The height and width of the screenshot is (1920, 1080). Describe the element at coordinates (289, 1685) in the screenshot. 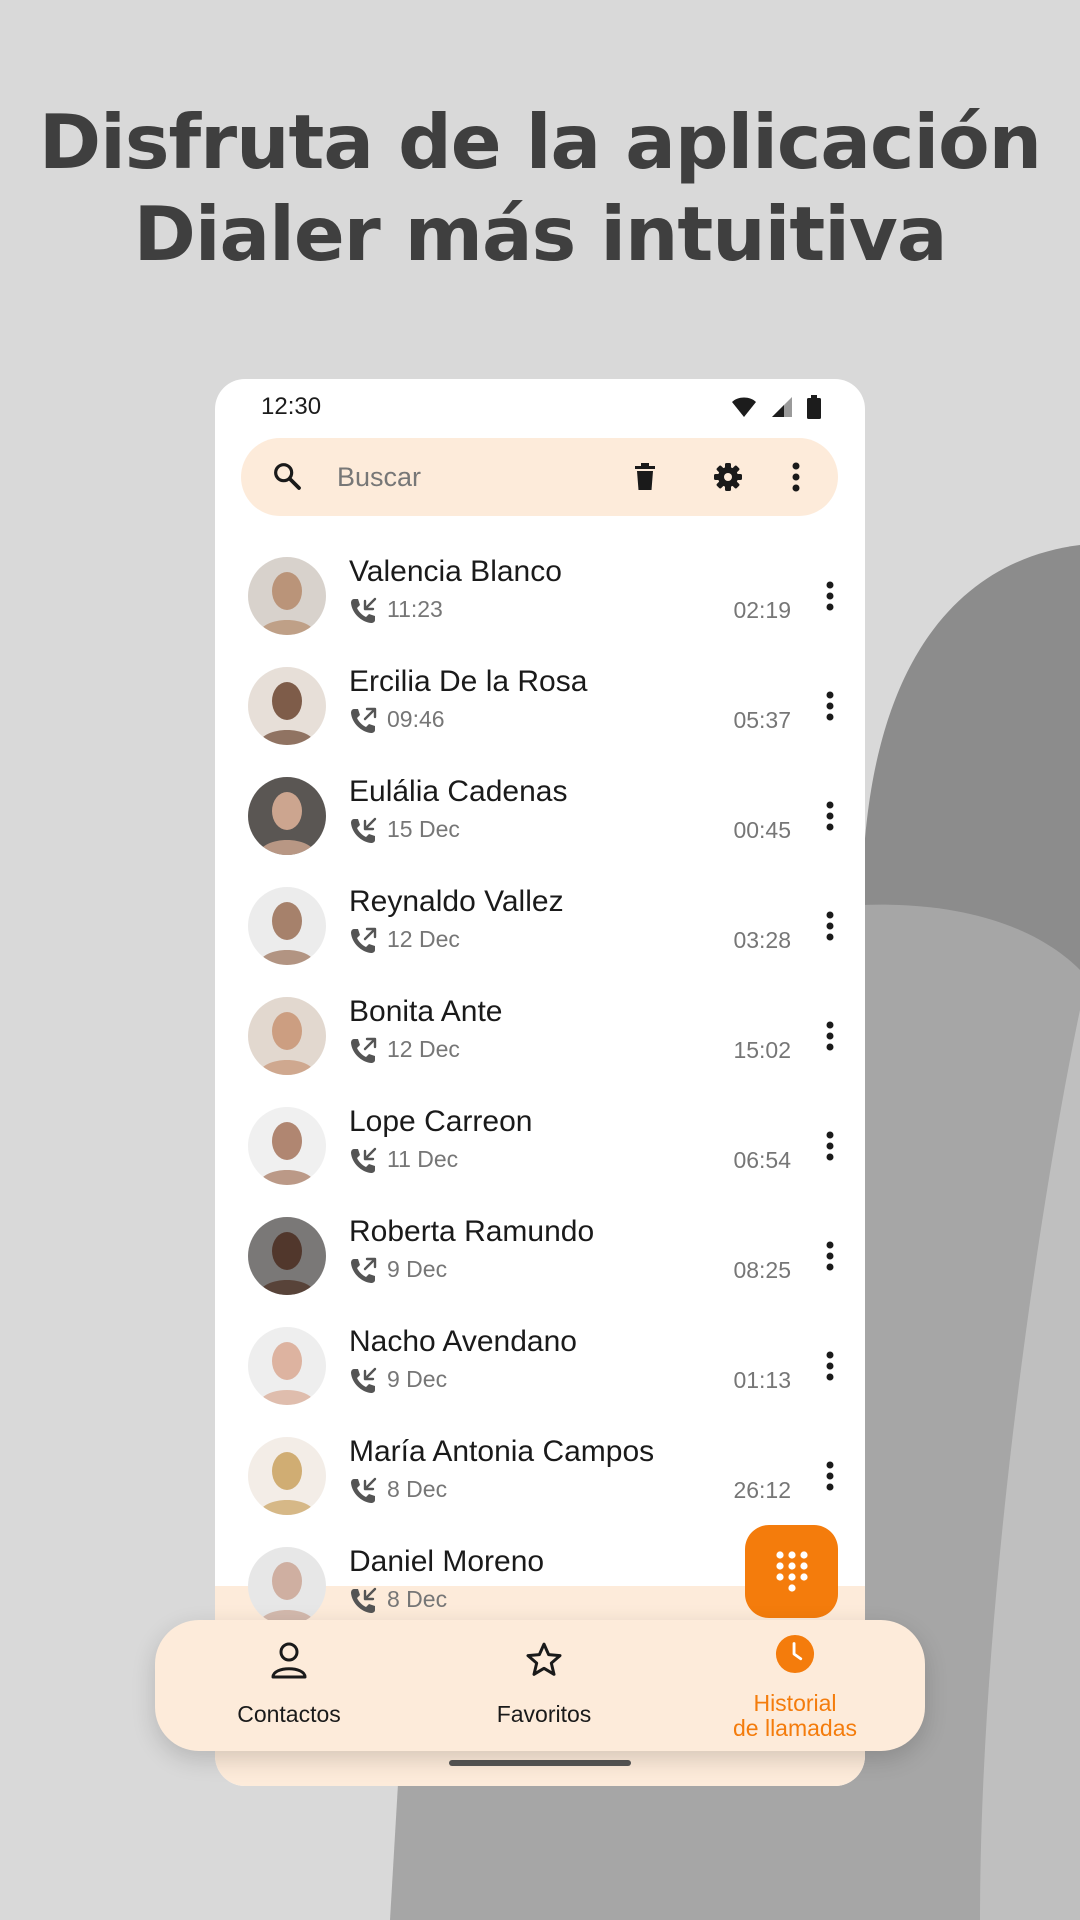

I see `nav-item-contacts: Contactos` at that location.